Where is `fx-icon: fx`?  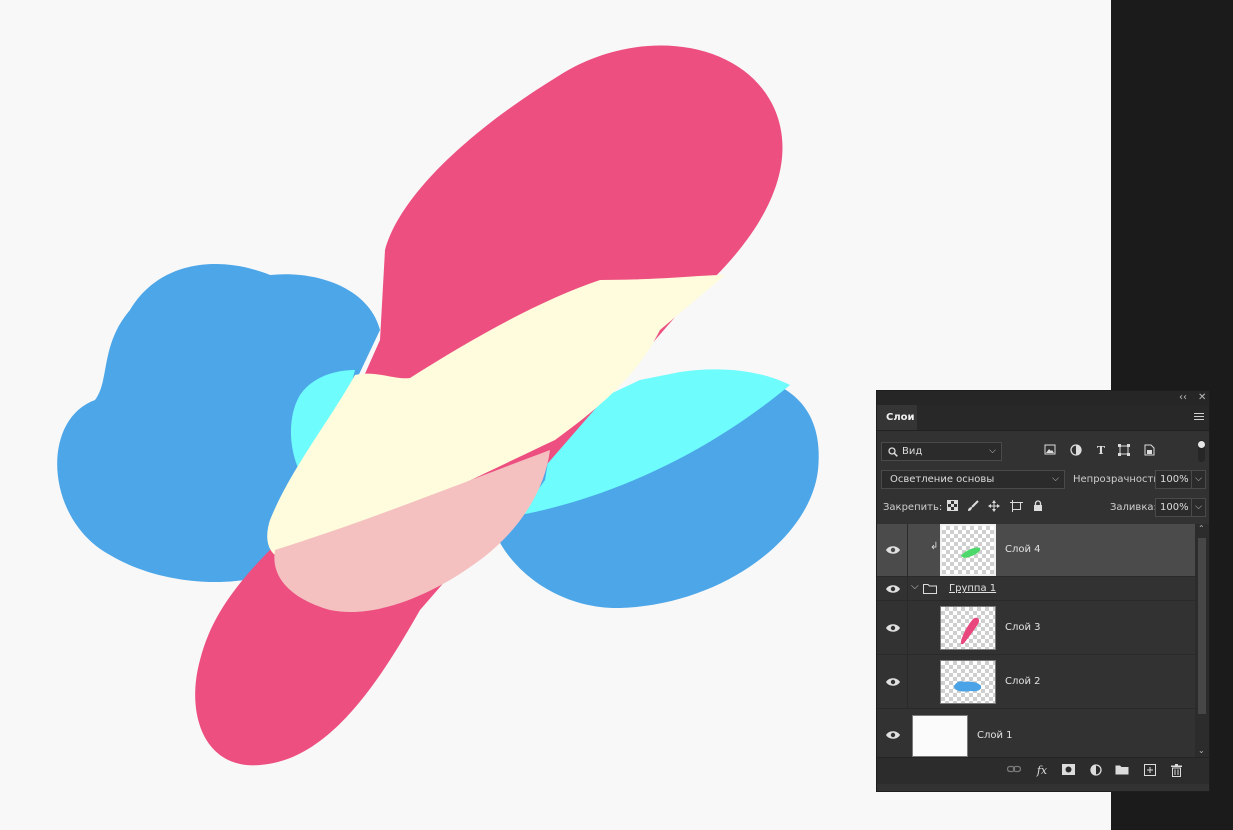
fx-icon: fx is located at coordinates (1042, 771).